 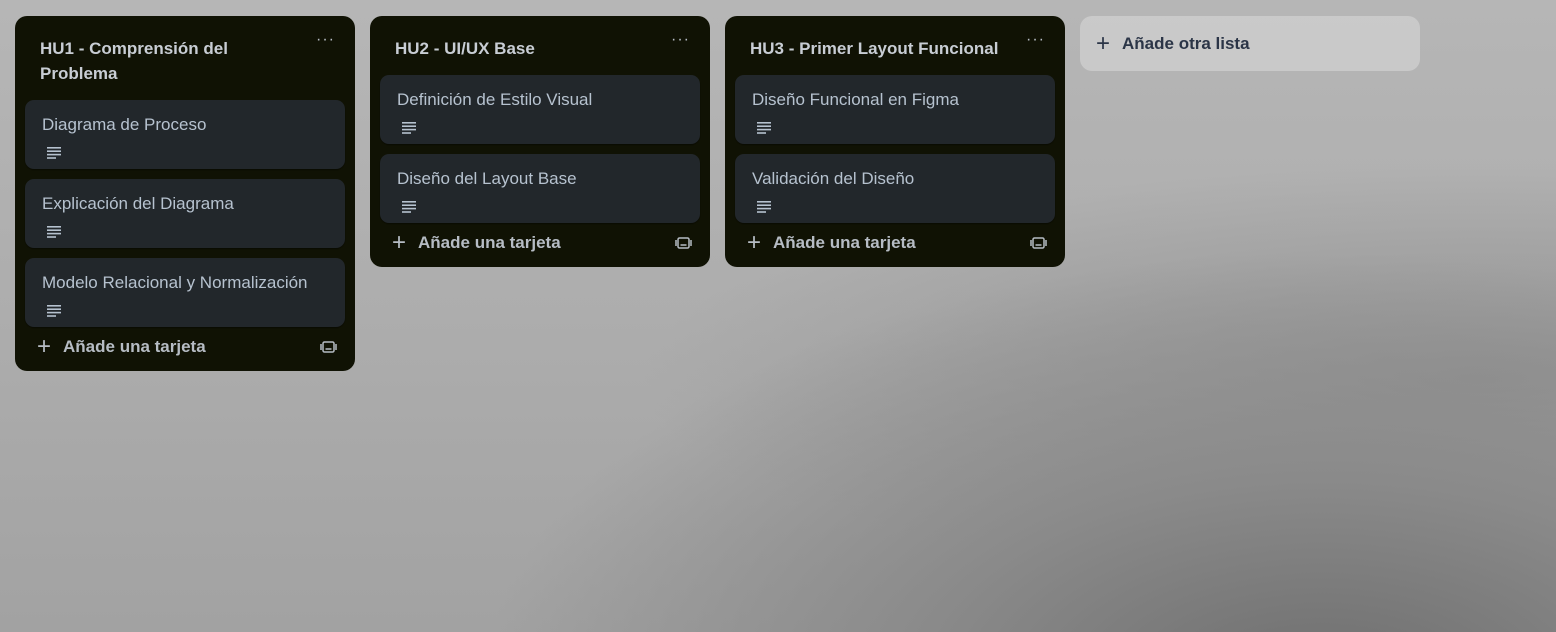 I want to click on card: Diseño Funcional en Figma, so click(x=895, y=109).